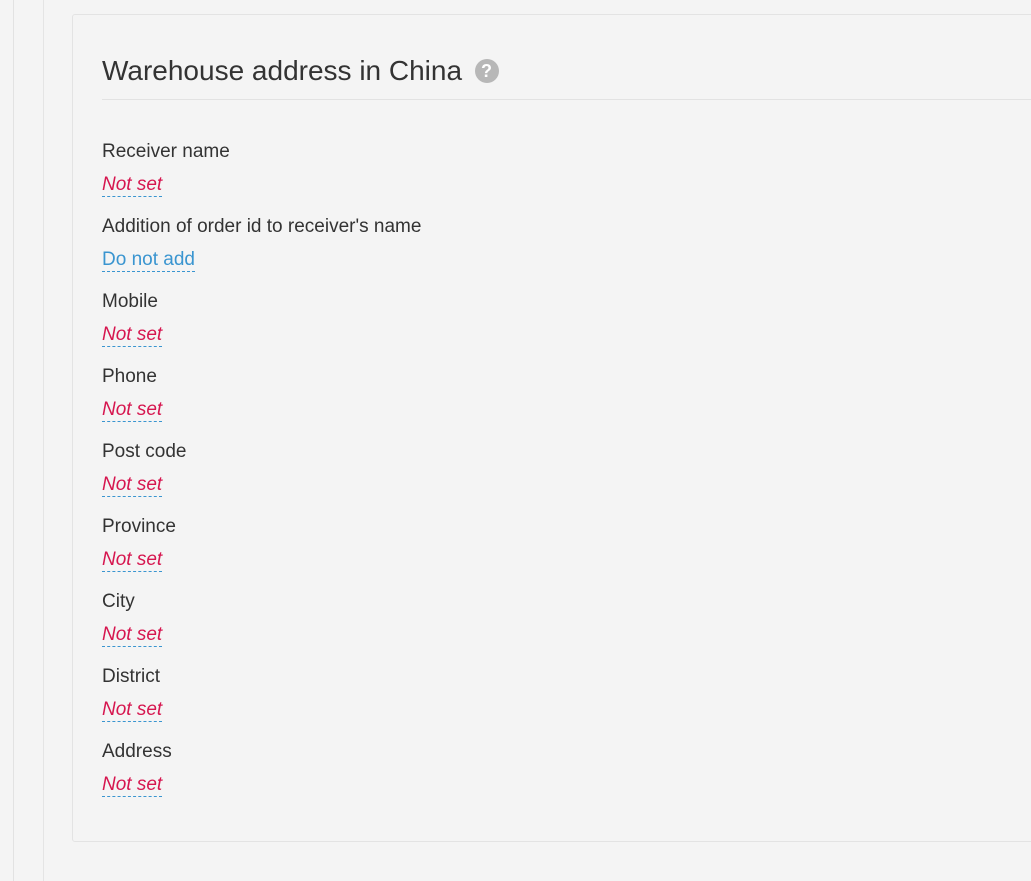  What do you see at coordinates (132, 485) in the screenshot?
I see `post-code-editable: Not set` at bounding box center [132, 485].